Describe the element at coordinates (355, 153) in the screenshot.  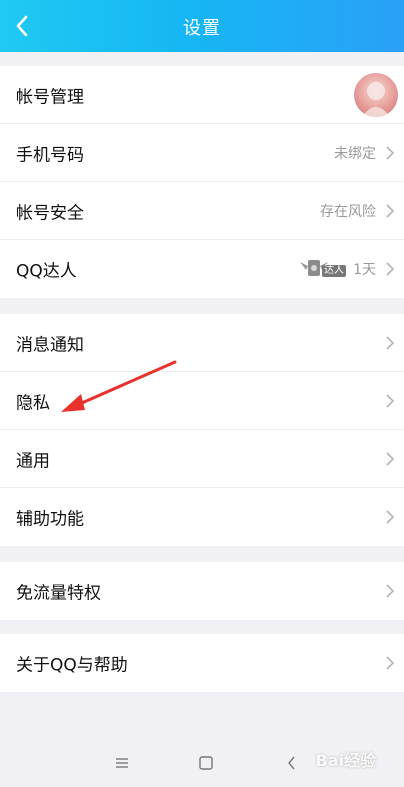
I see `phone-number-value: 未绑定` at that location.